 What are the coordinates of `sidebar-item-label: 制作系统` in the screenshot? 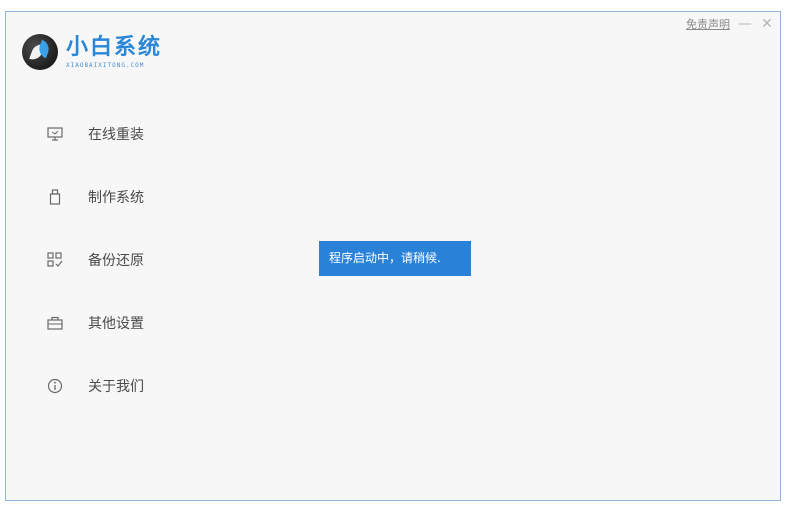 It's located at (116, 198).